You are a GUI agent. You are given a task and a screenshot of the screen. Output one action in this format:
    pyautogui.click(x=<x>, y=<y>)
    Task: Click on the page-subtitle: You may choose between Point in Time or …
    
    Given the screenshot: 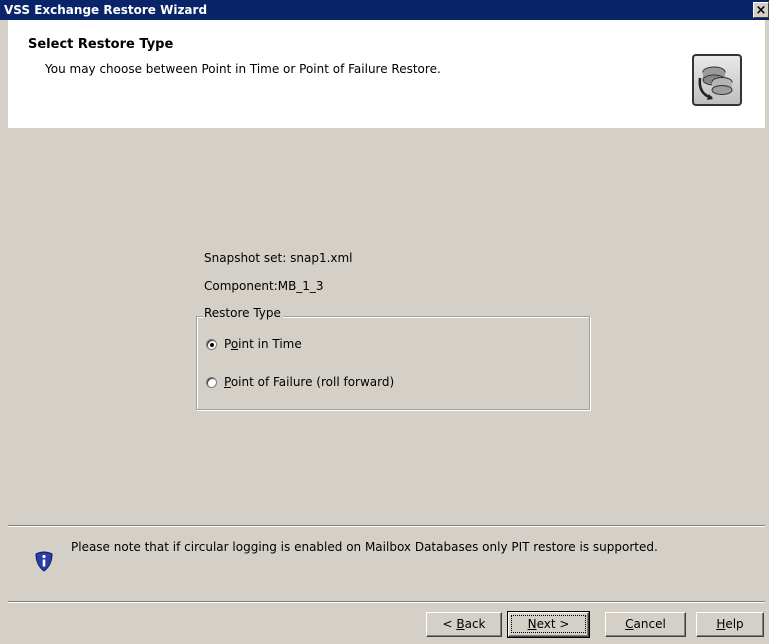 What is the action you would take?
    pyautogui.click(x=243, y=69)
    